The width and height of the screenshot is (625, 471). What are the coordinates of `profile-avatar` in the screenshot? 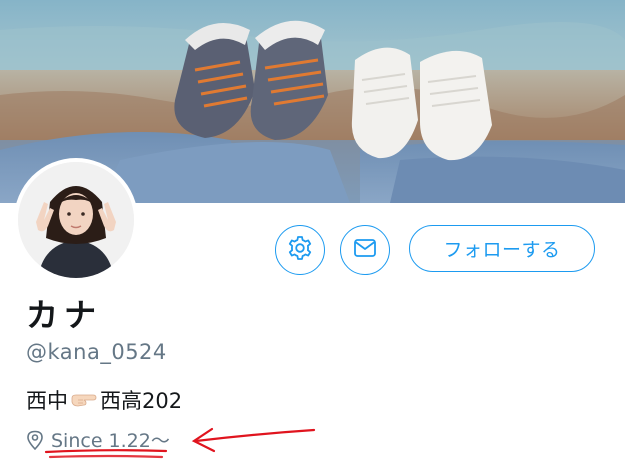 It's located at (76, 220).